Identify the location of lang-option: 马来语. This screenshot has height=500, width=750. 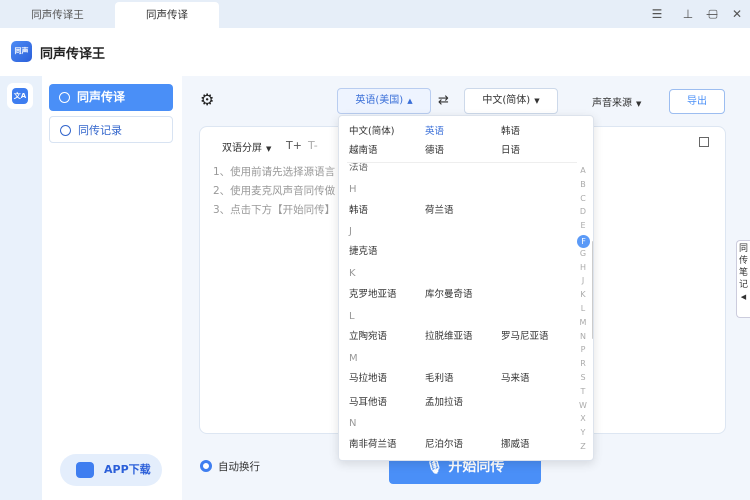
(515, 377).